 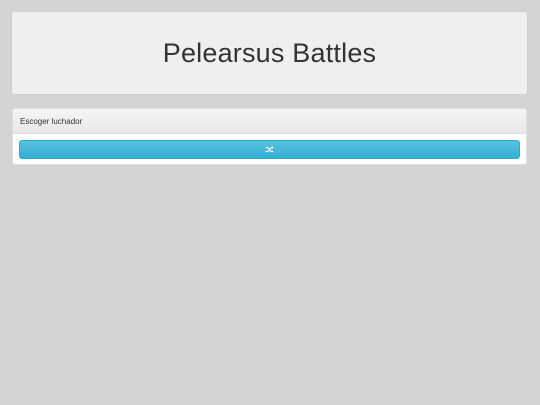 I want to click on panel-body, so click(x=269, y=146).